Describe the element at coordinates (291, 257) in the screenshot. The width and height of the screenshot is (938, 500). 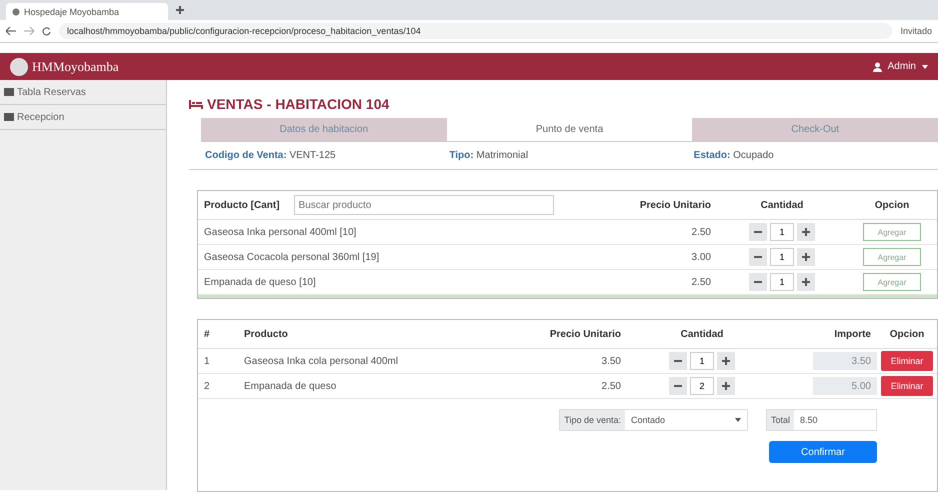
I see `table-cell-text: Gaseosa Cocacola personal 360ml [19]` at that location.